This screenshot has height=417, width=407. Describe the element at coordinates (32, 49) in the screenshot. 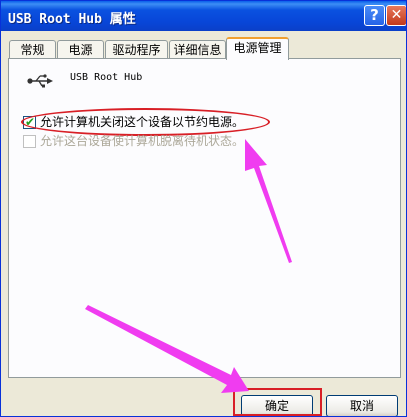

I see `tab-general: 常规` at that location.